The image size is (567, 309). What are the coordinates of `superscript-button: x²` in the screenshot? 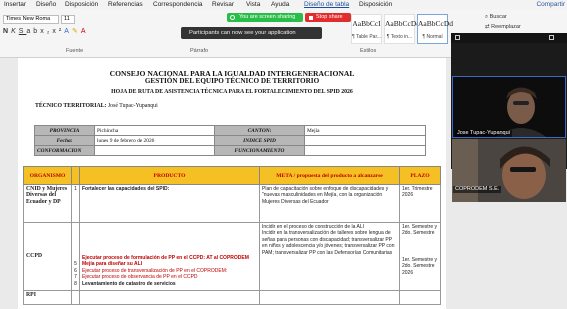 It's located at (58, 31).